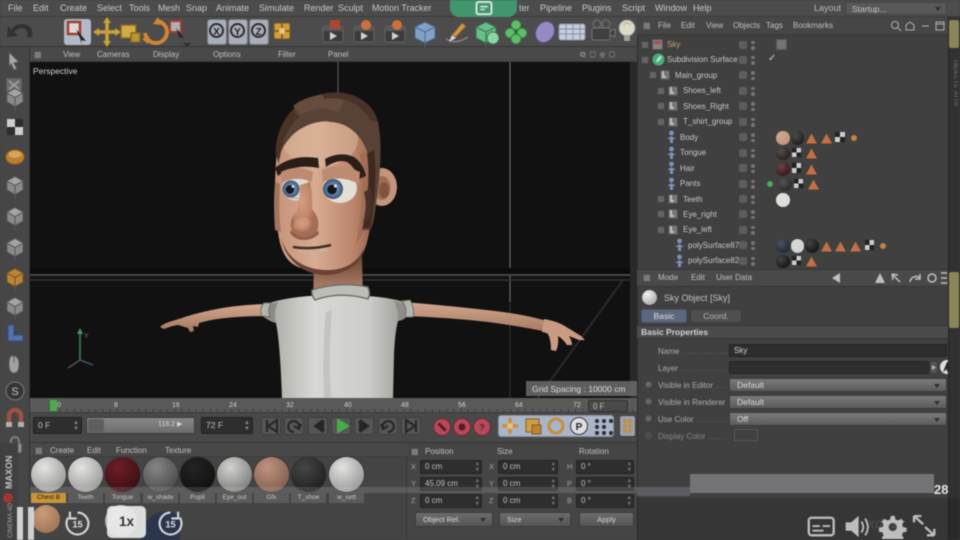 This screenshot has width=960, height=540. I want to click on svg-text: 48, so click(405, 405).